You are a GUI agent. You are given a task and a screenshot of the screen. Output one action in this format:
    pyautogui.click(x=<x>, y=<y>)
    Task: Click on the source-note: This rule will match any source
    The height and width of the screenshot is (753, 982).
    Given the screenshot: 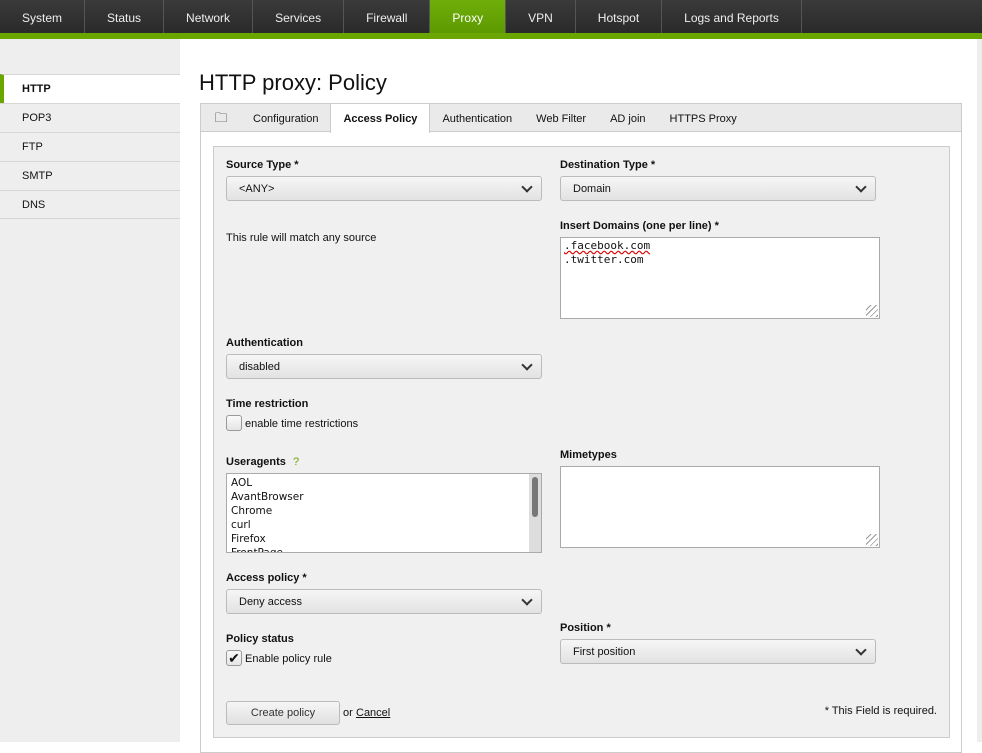 What is the action you would take?
    pyautogui.click(x=301, y=238)
    